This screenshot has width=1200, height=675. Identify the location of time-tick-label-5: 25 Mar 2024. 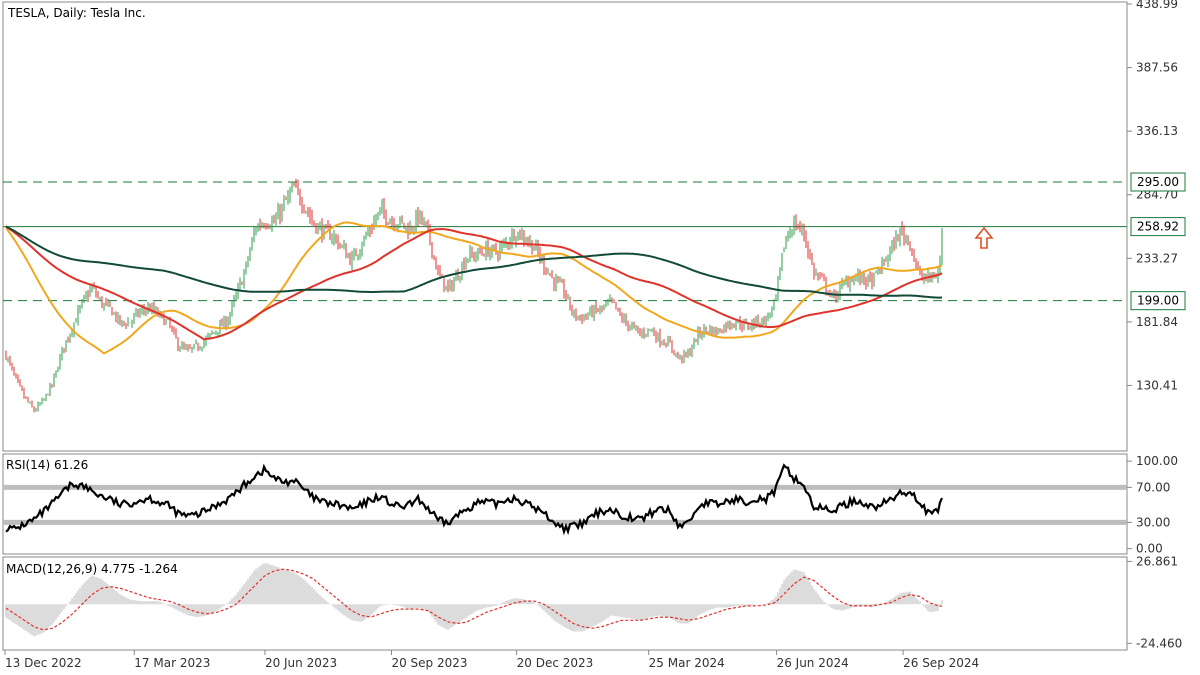
(687, 663).